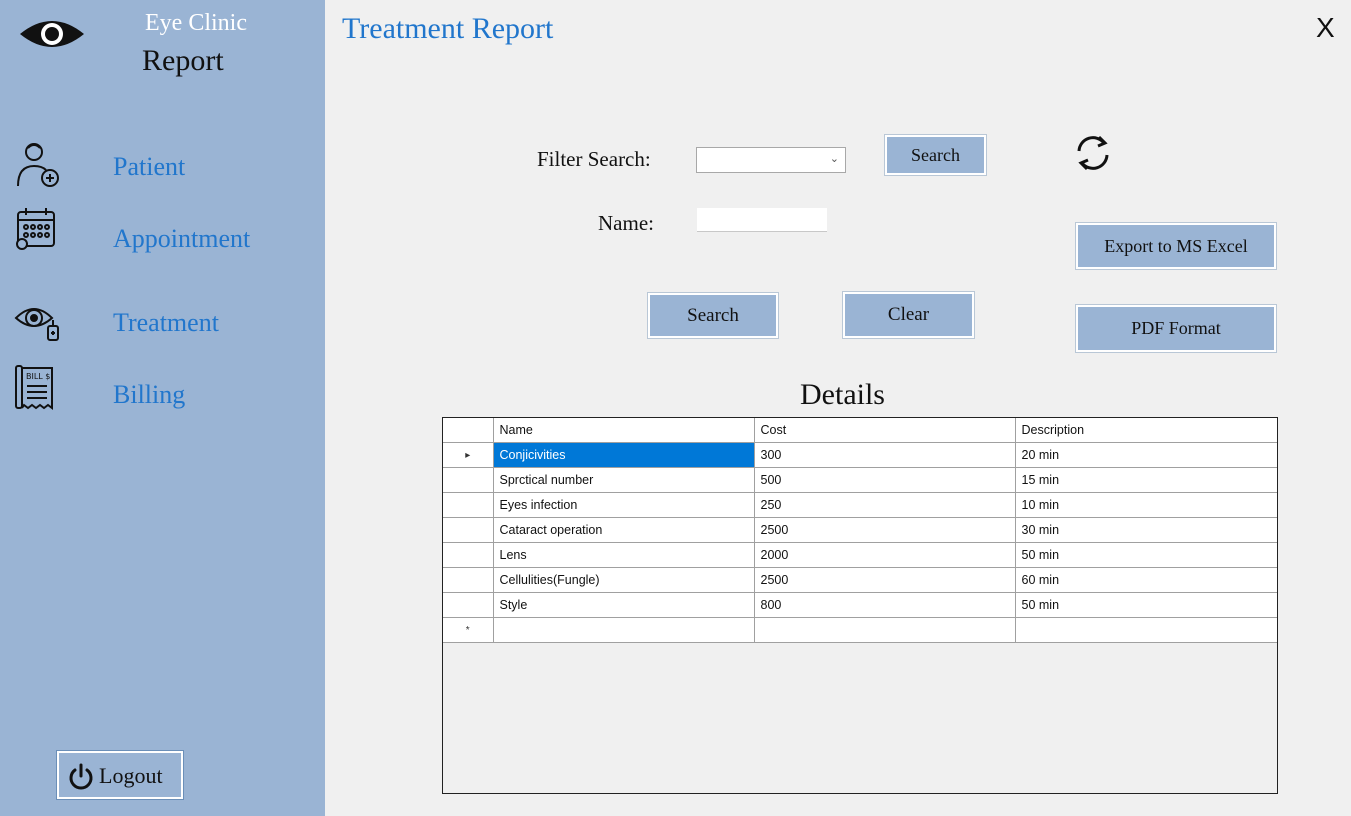 The width and height of the screenshot is (1351, 816). What do you see at coordinates (1146, 530) in the screenshot?
I see `cell-description: 30 min` at bounding box center [1146, 530].